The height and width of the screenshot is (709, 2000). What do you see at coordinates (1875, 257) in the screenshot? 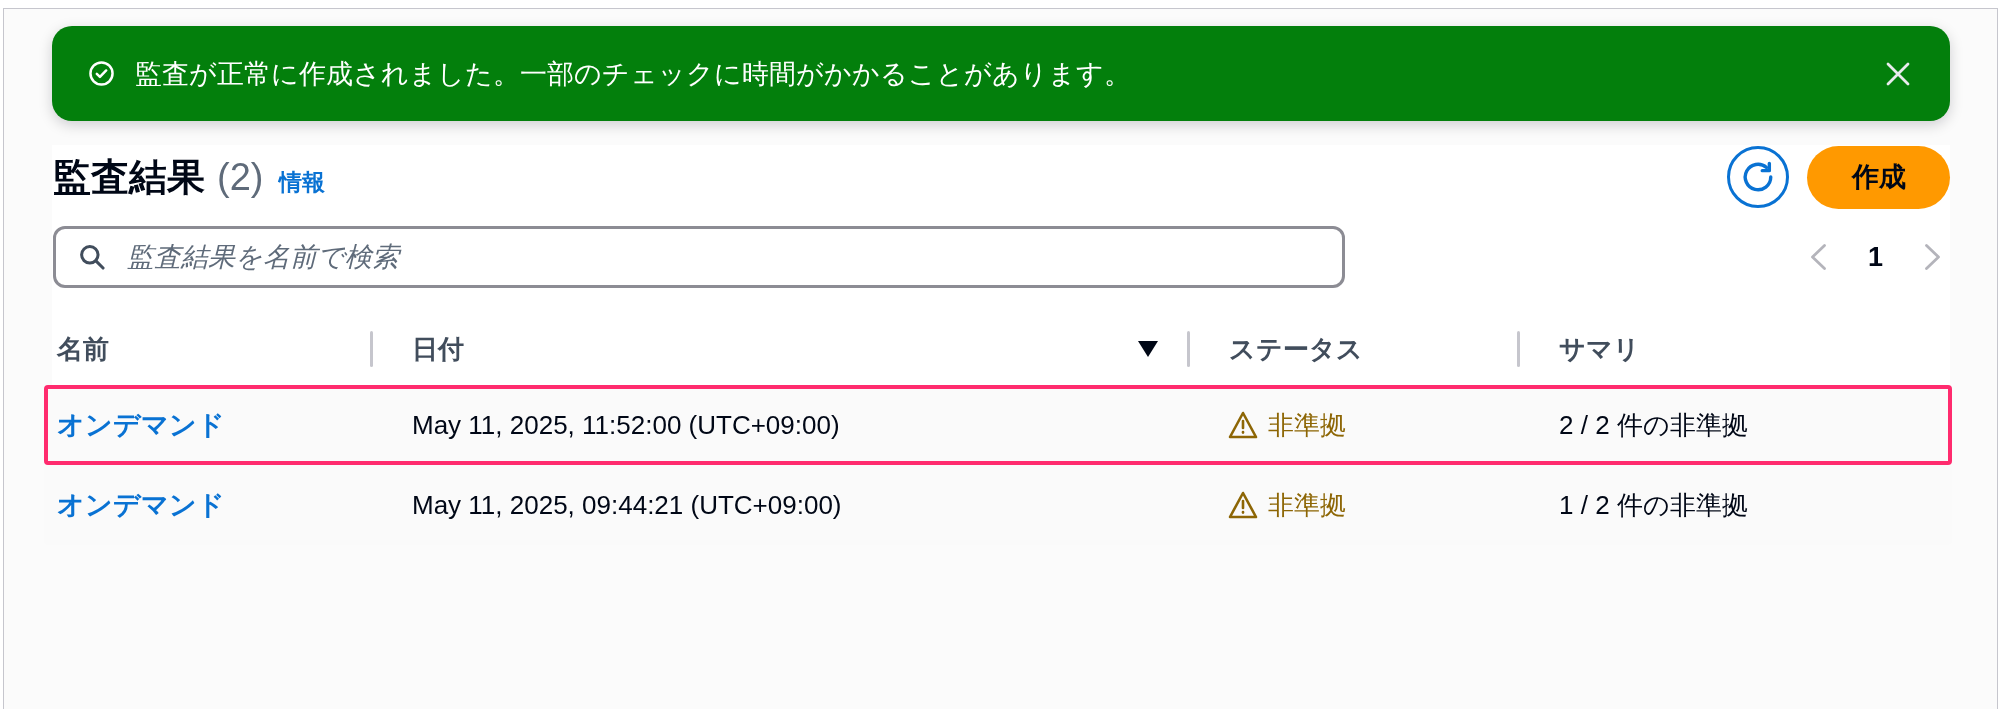
I see `page-number: 1` at bounding box center [1875, 257].